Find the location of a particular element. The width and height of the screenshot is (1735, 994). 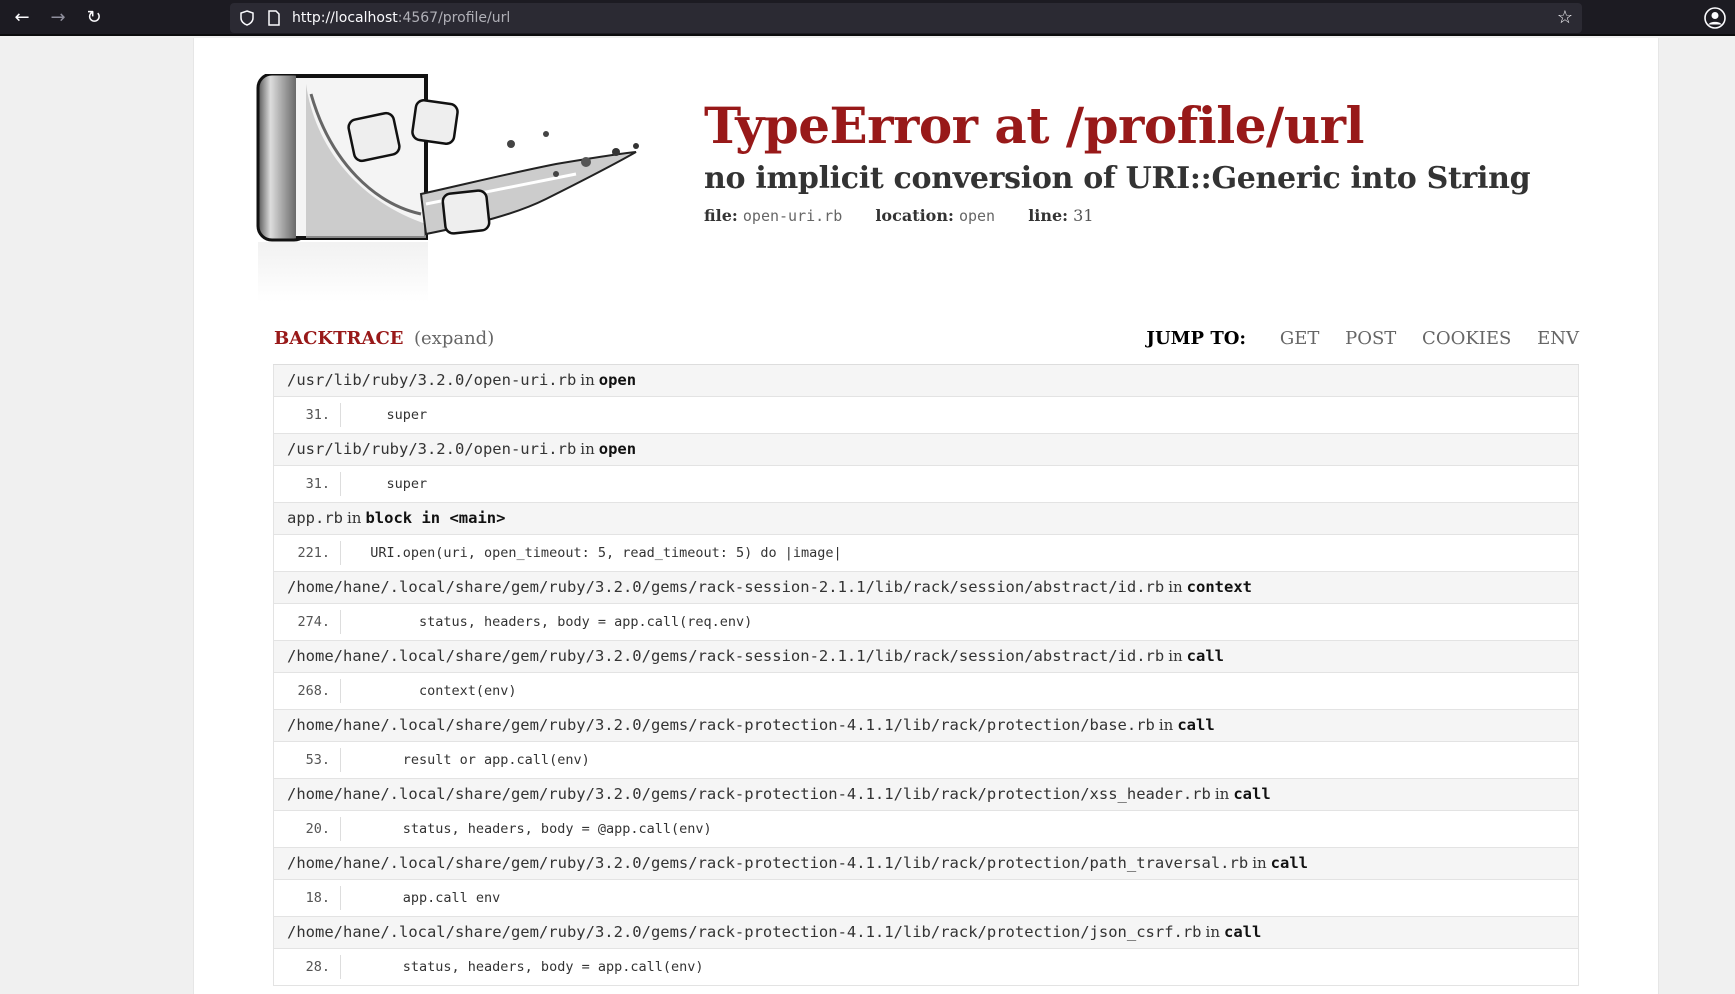

backtrace-title: BACKTRACE is located at coordinates (339, 338).